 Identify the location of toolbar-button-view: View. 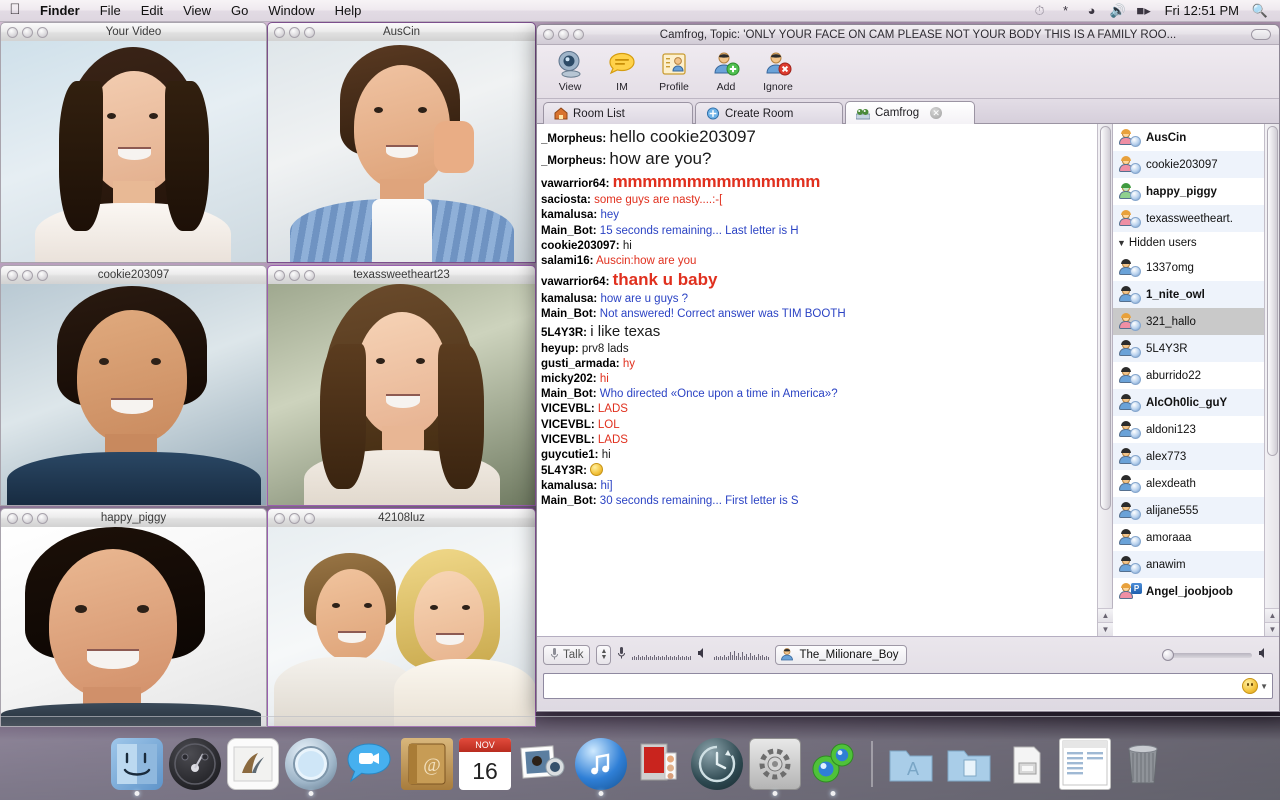
(570, 70).